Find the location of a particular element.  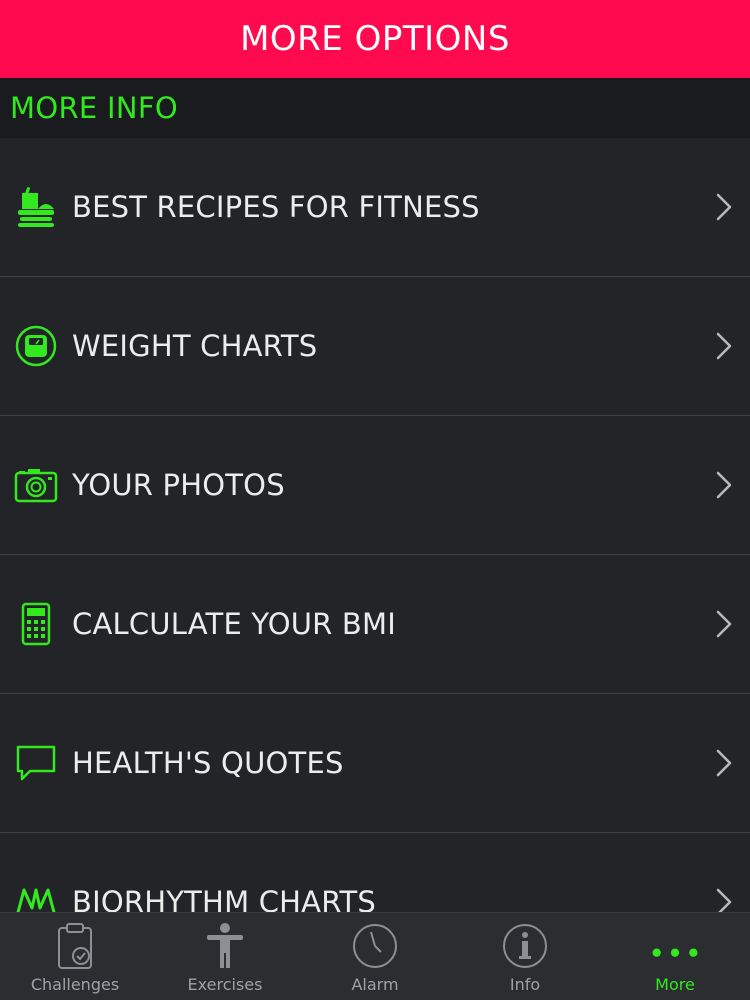

tab-label: Info is located at coordinates (525, 984).